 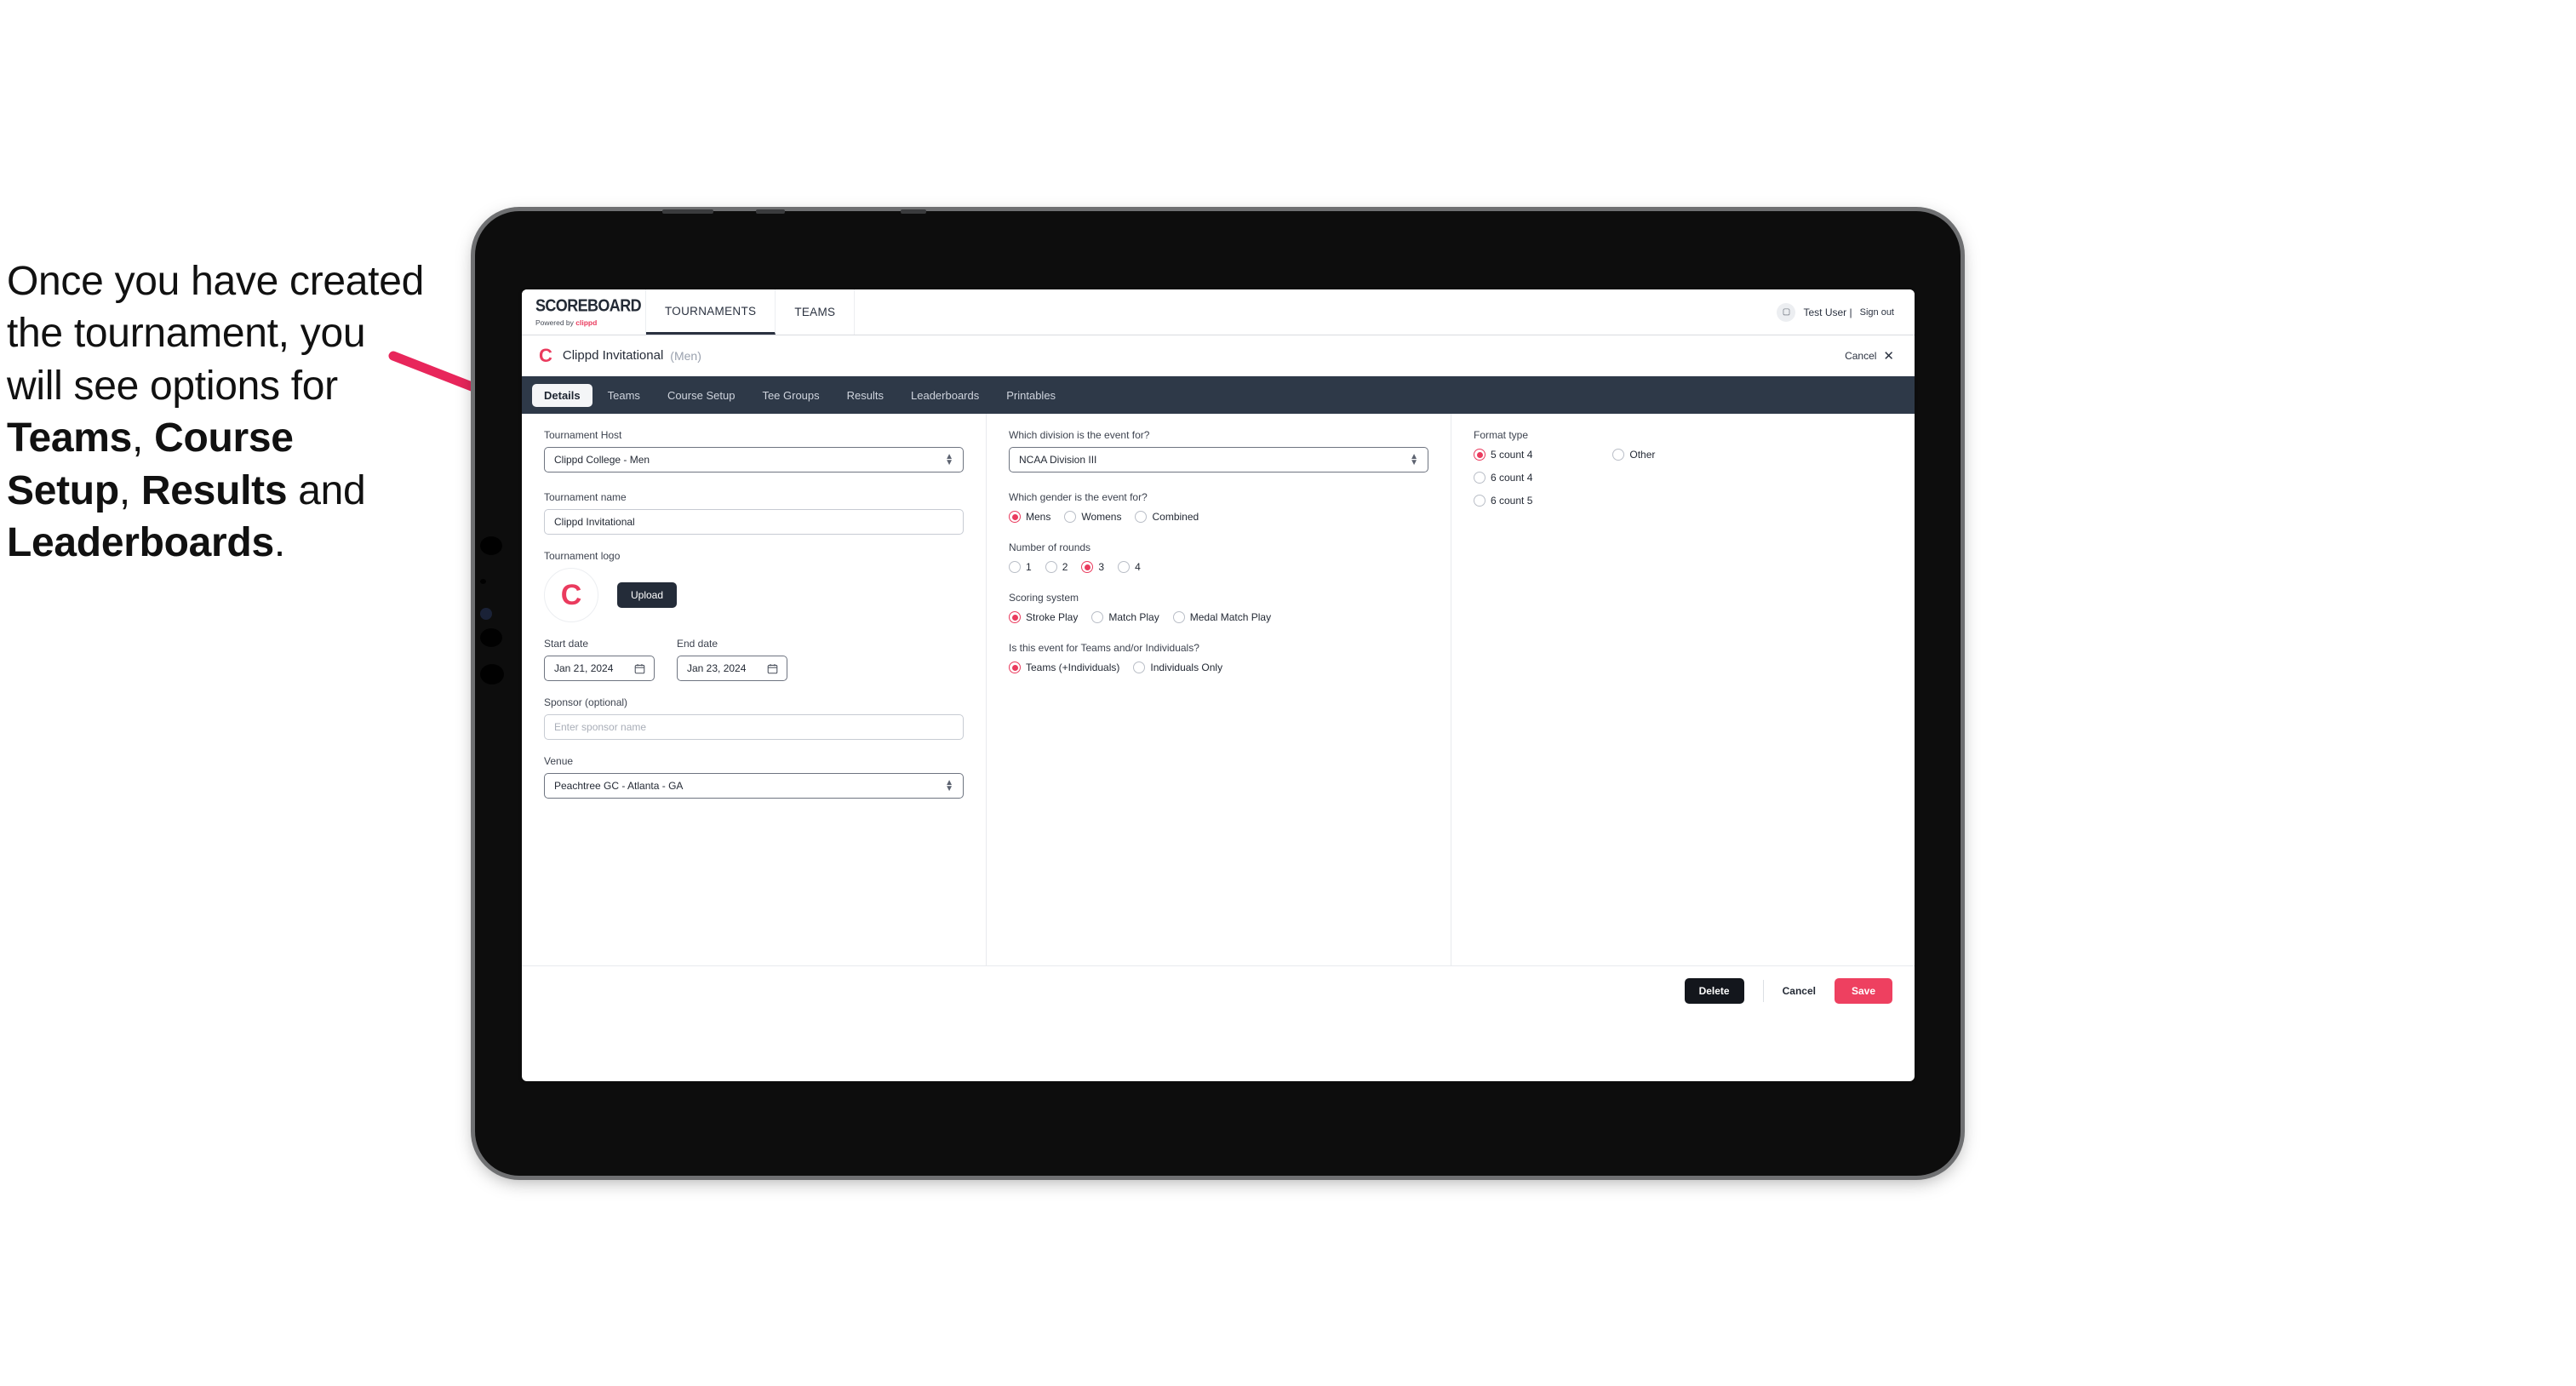 I want to click on format-type-label: Format type, so click(x=1501, y=435).